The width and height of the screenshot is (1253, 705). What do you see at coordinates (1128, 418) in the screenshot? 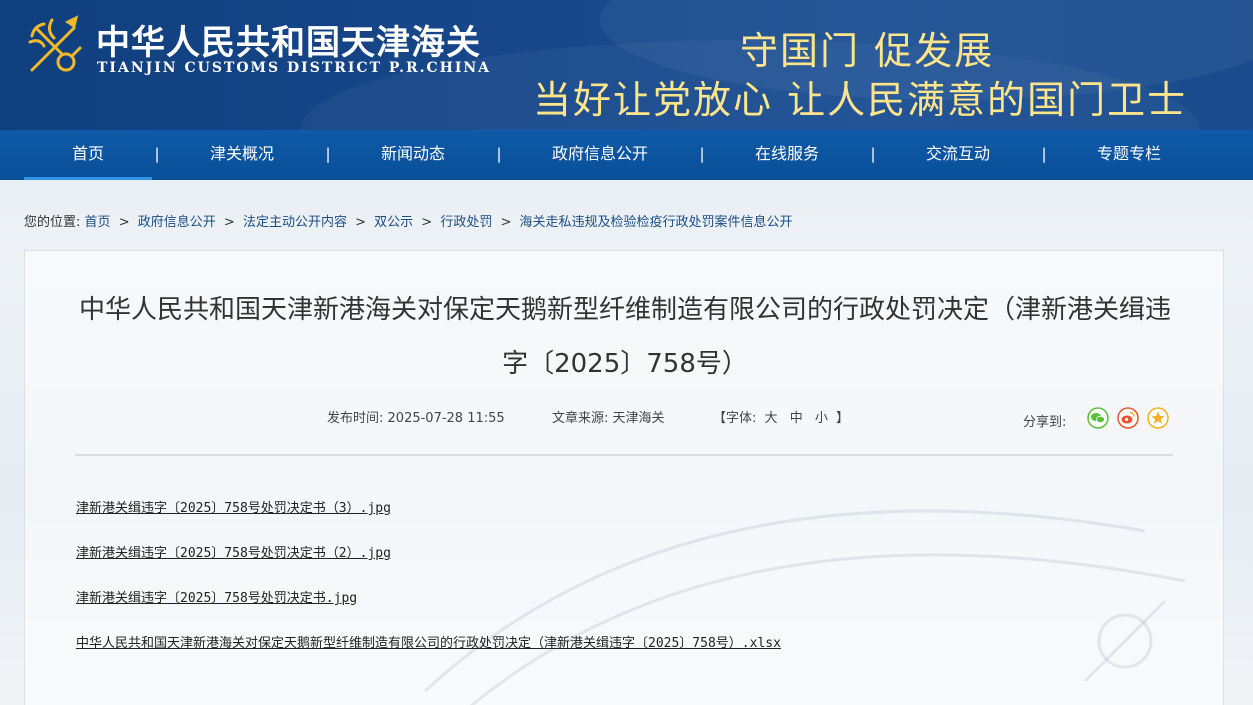
I see `weibo-icon` at bounding box center [1128, 418].